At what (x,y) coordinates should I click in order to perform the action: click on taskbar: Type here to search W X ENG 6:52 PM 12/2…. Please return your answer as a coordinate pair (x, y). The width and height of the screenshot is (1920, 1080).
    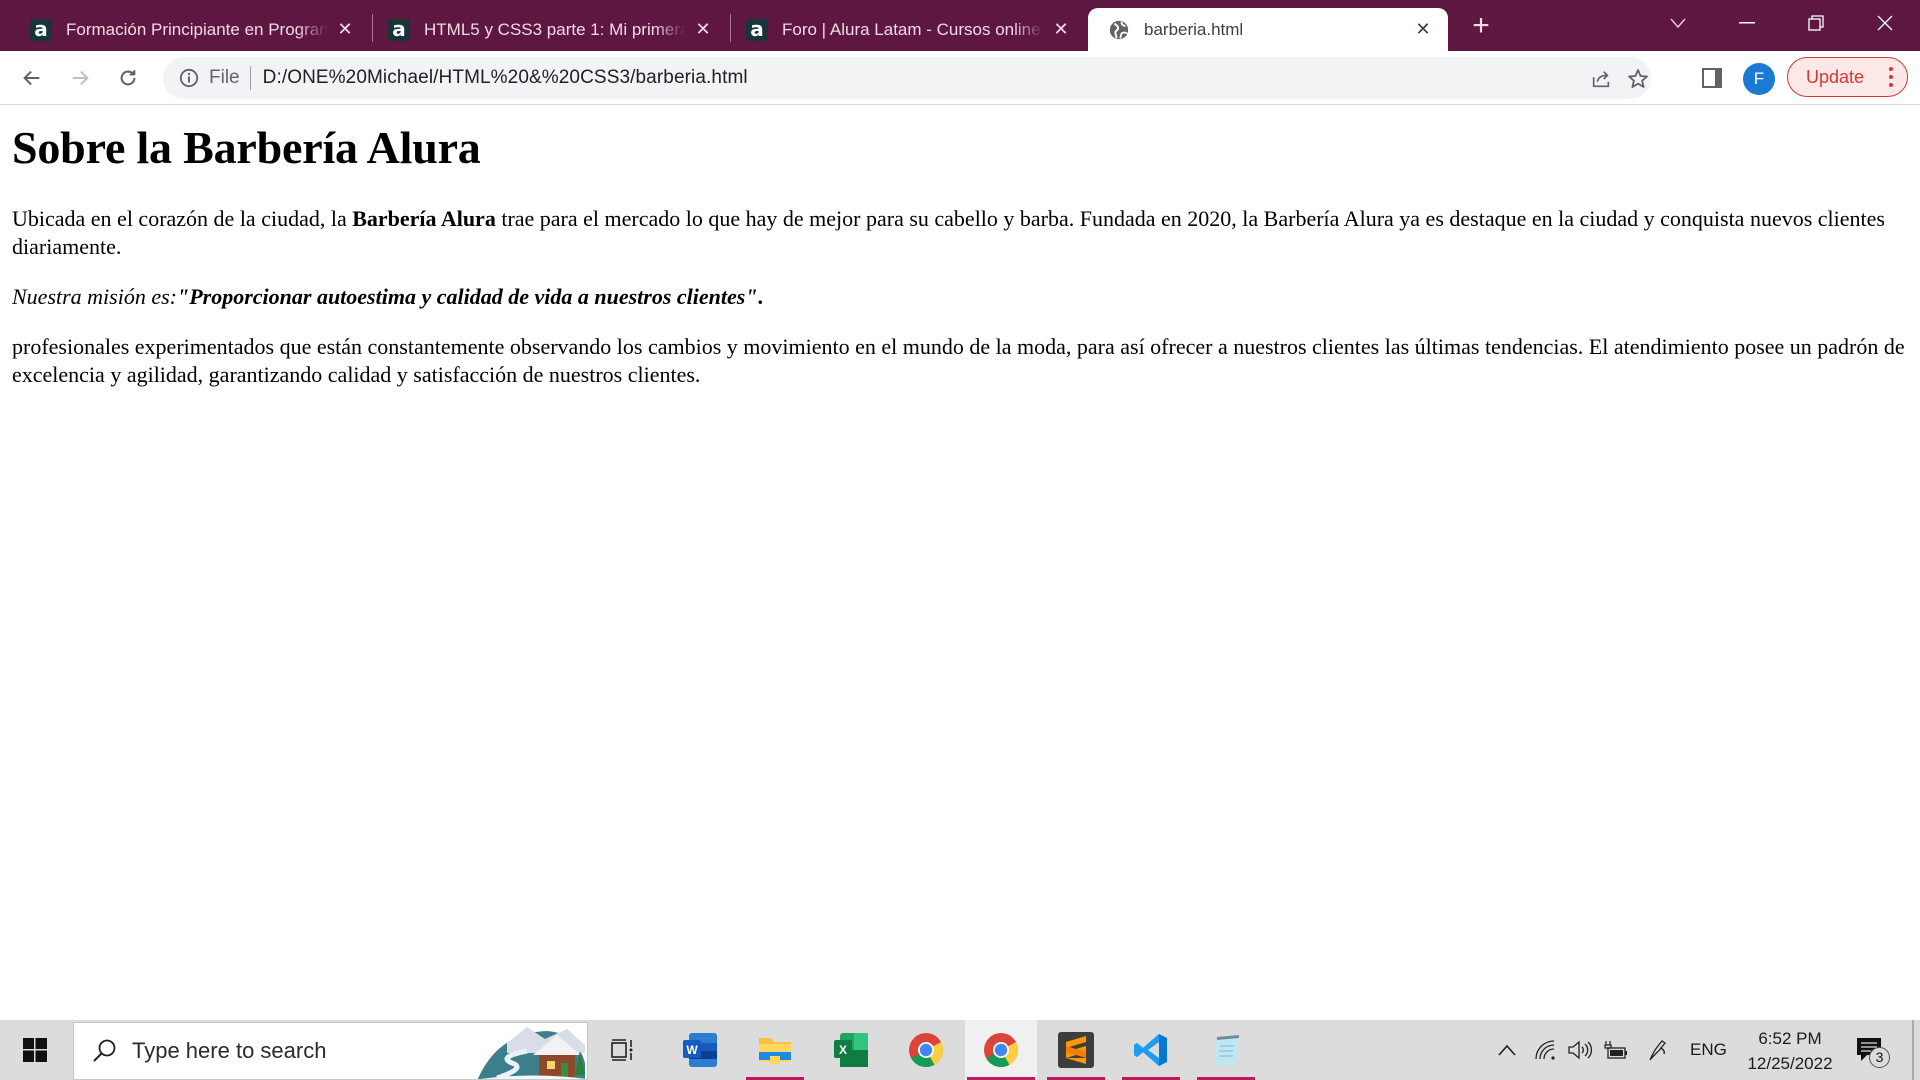
    Looking at the image, I should click on (960, 1050).